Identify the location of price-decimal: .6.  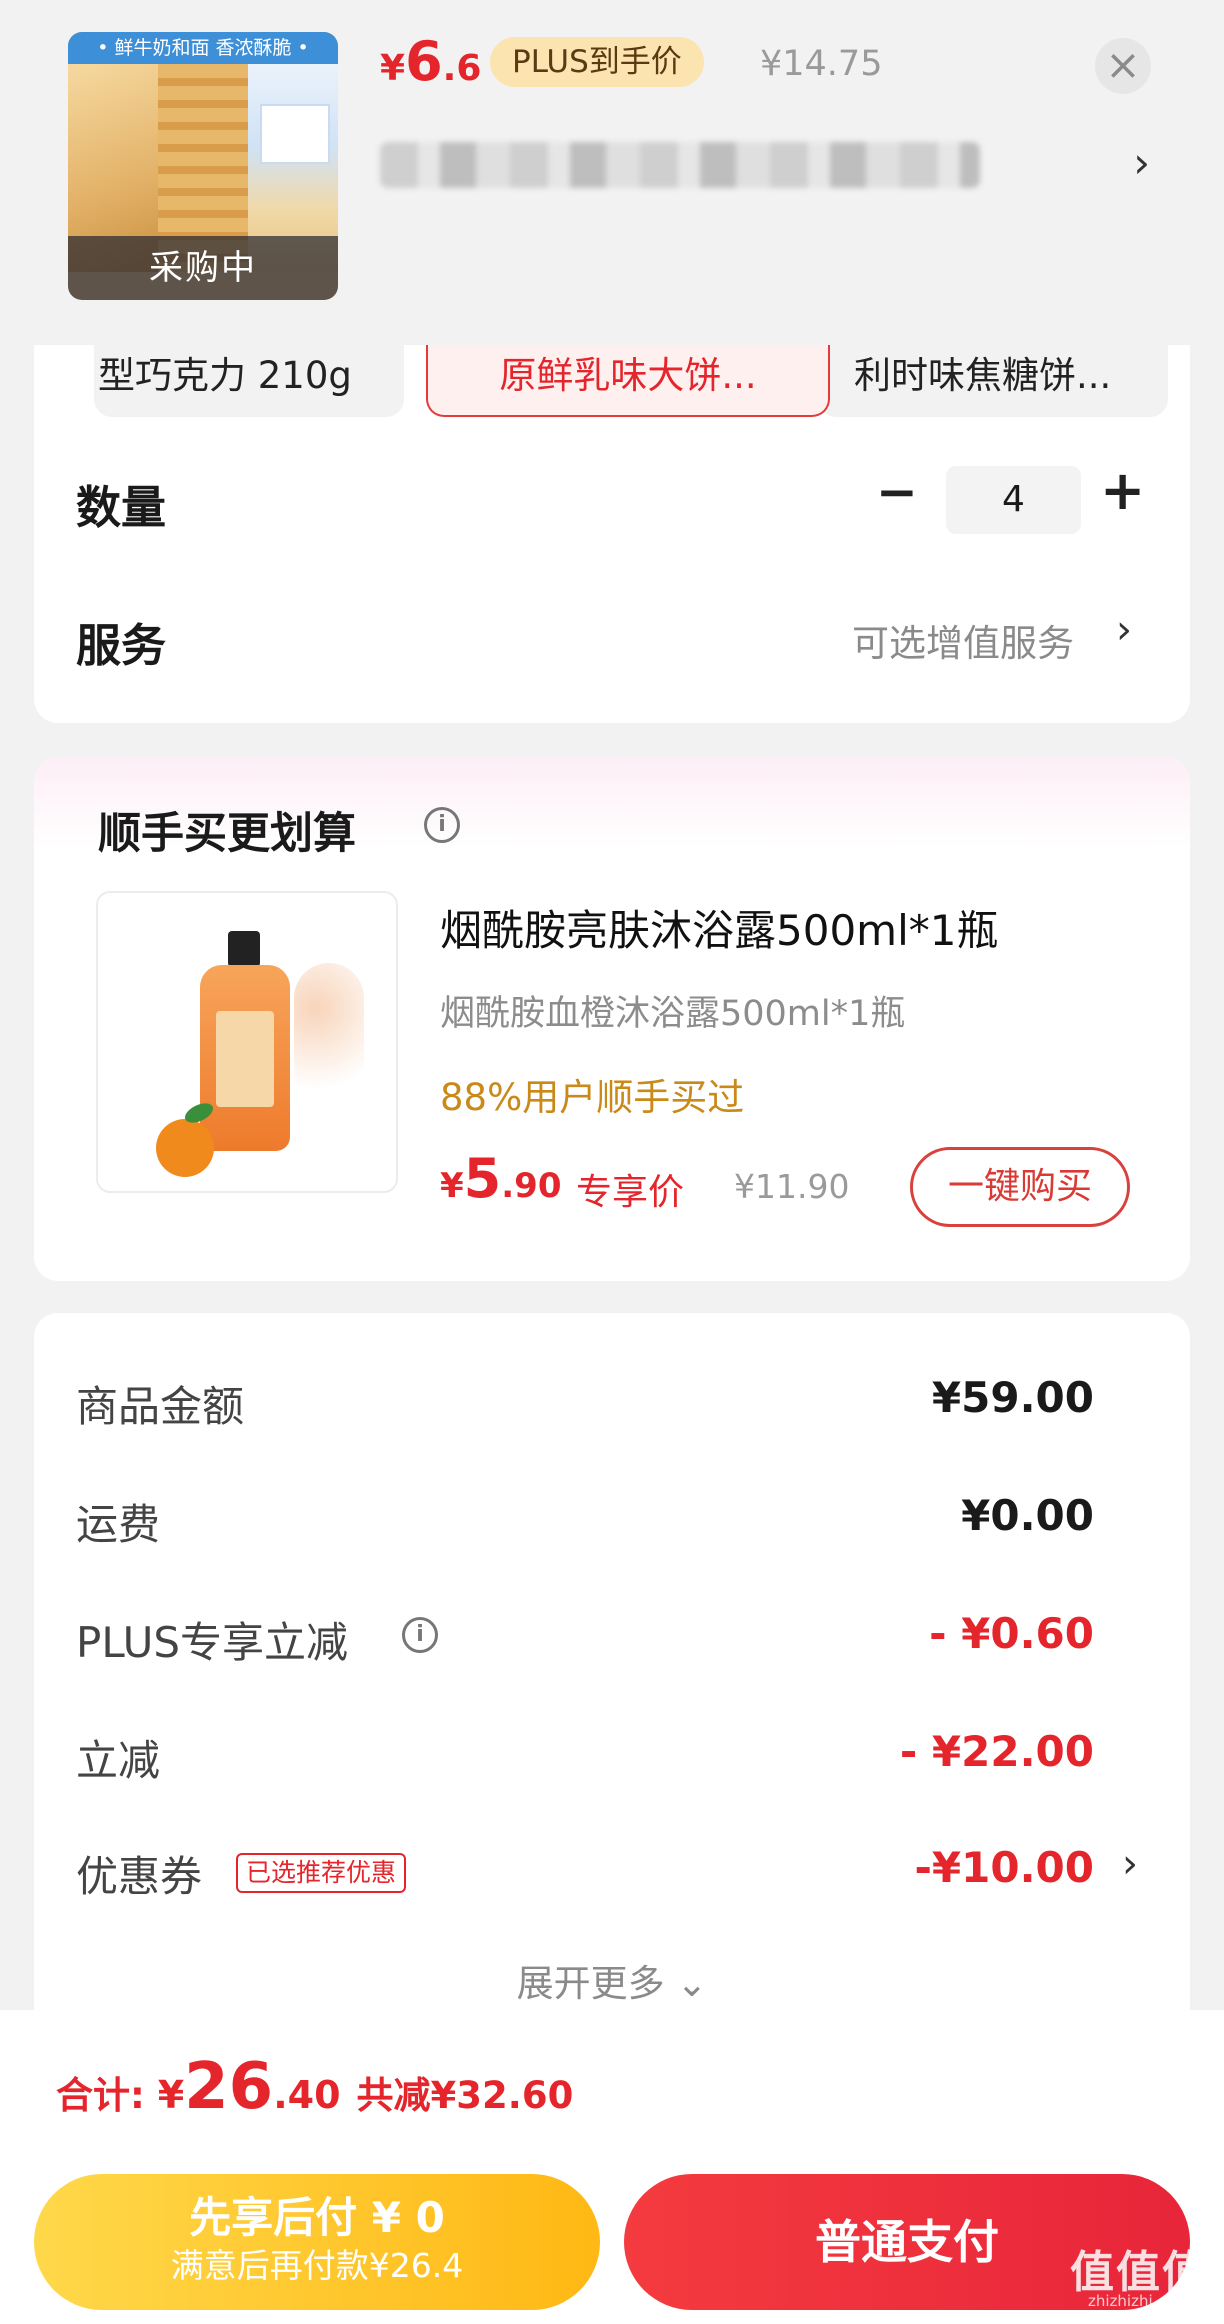
(462, 68).